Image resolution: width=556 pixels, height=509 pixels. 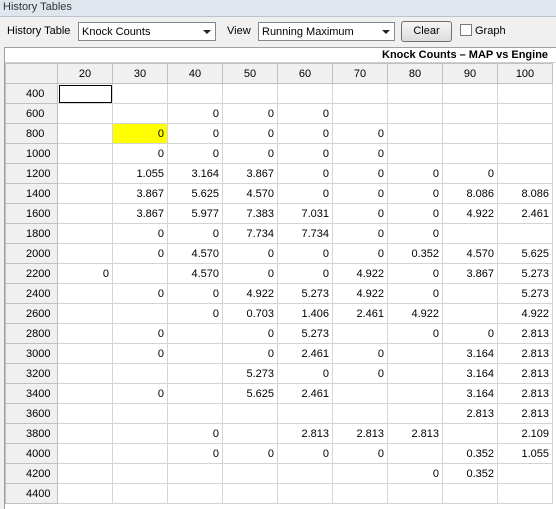 I want to click on table-cell: 1.406, so click(x=305, y=313).